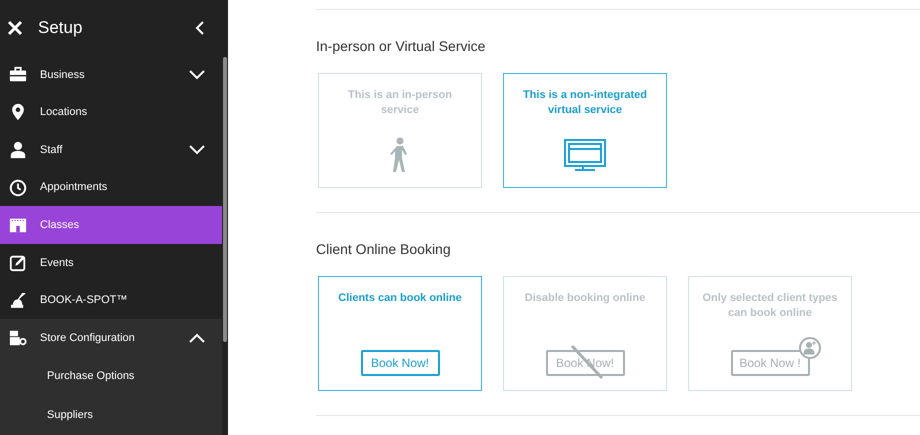 This screenshot has width=920, height=435. I want to click on sidebar-item: Store Configuration, so click(111, 338).